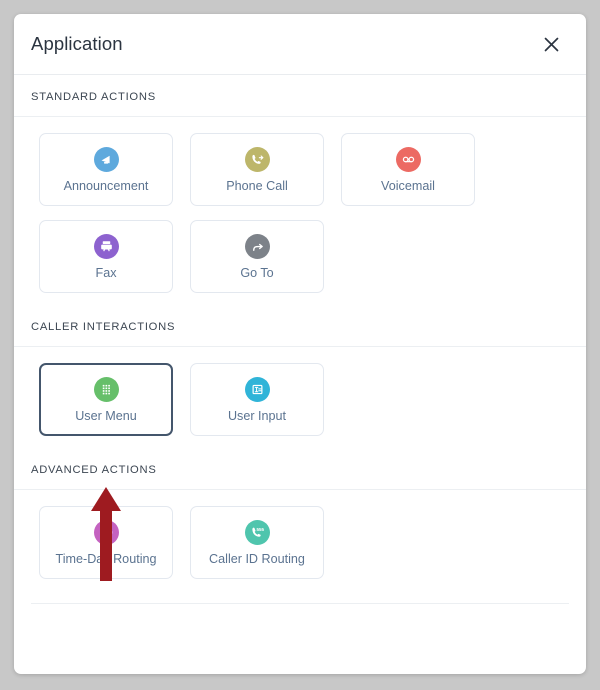 This screenshot has height=690, width=600. Describe the element at coordinates (106, 185) in the screenshot. I see `action-card-label: Announcement` at that location.